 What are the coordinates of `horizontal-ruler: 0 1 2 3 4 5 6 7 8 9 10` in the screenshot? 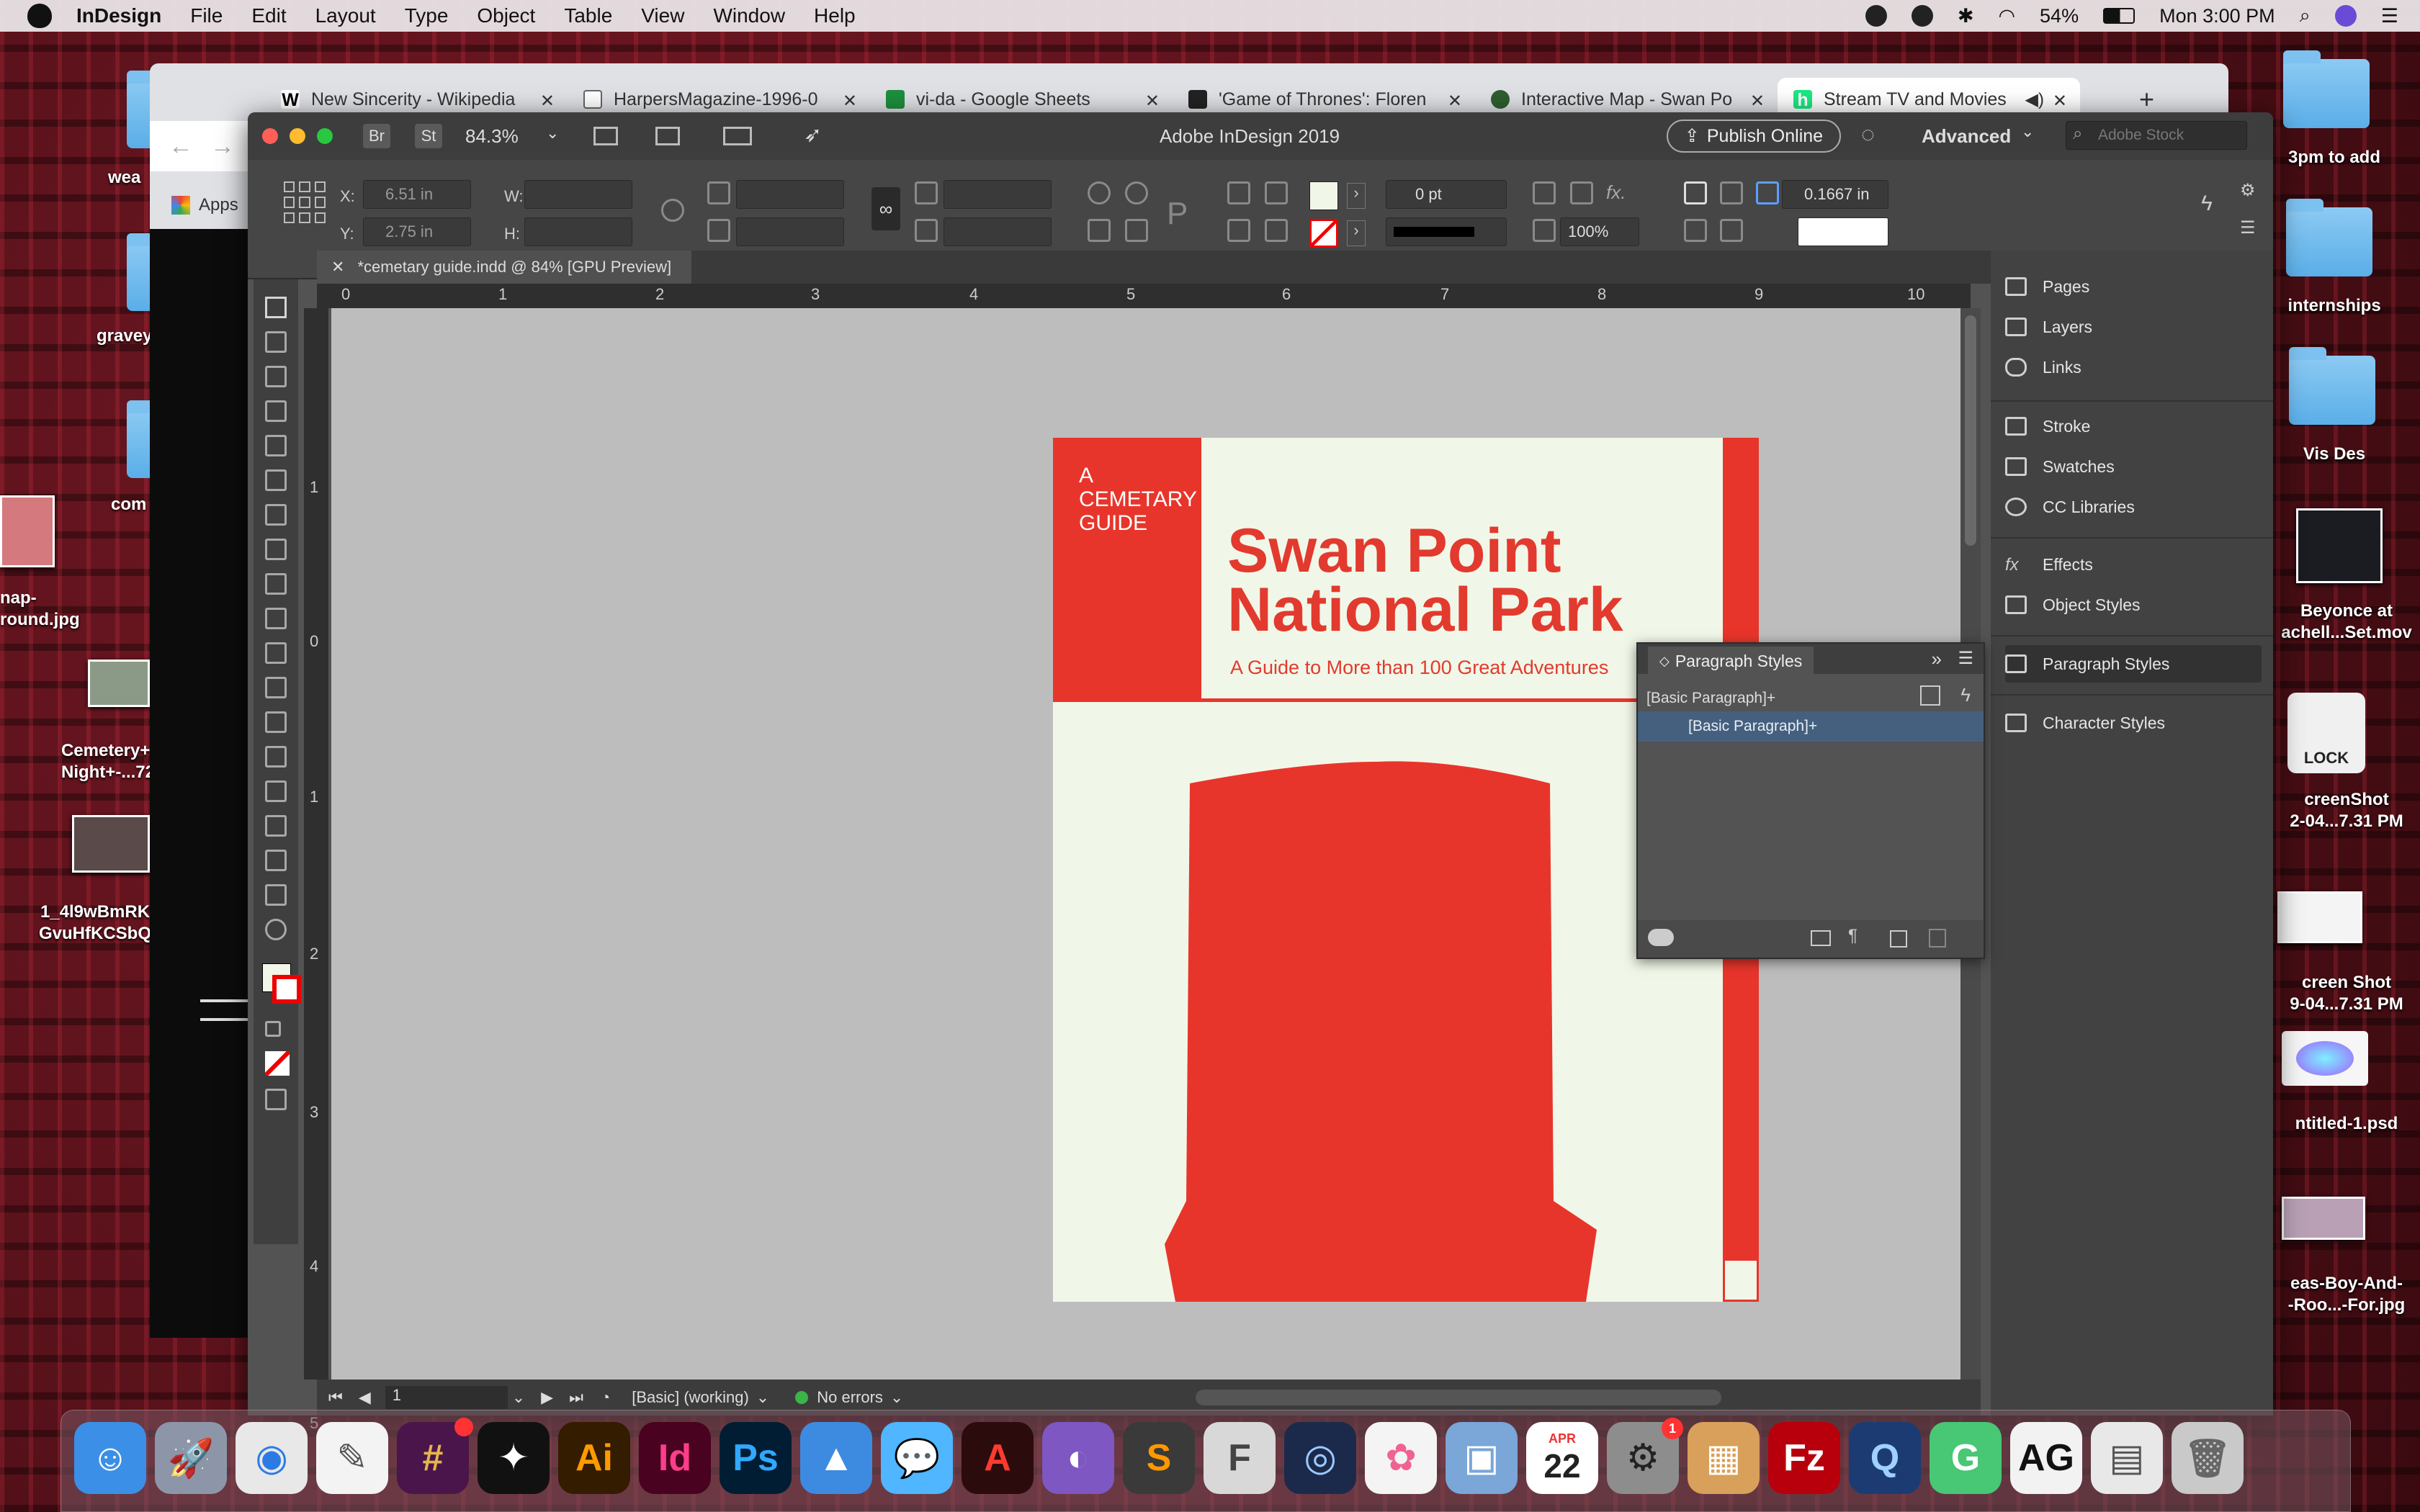 It's located at (1144, 296).